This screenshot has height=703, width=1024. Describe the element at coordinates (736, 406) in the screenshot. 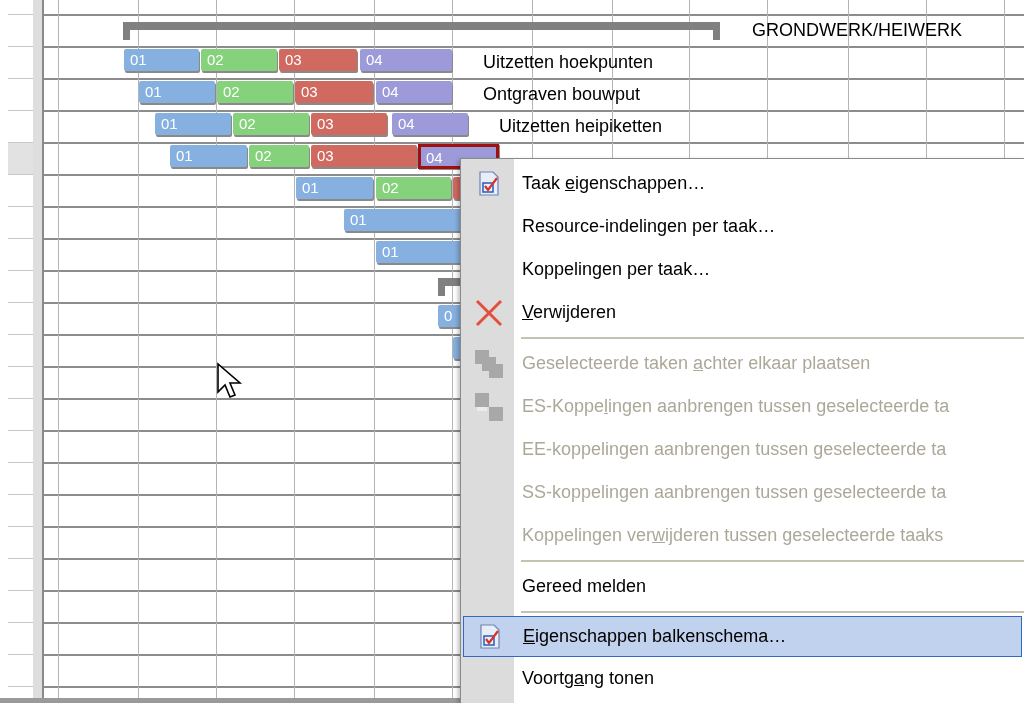

I see `menu-item-label: ES-Koppelingen aanbrengen tussen geselecteerde ta` at that location.